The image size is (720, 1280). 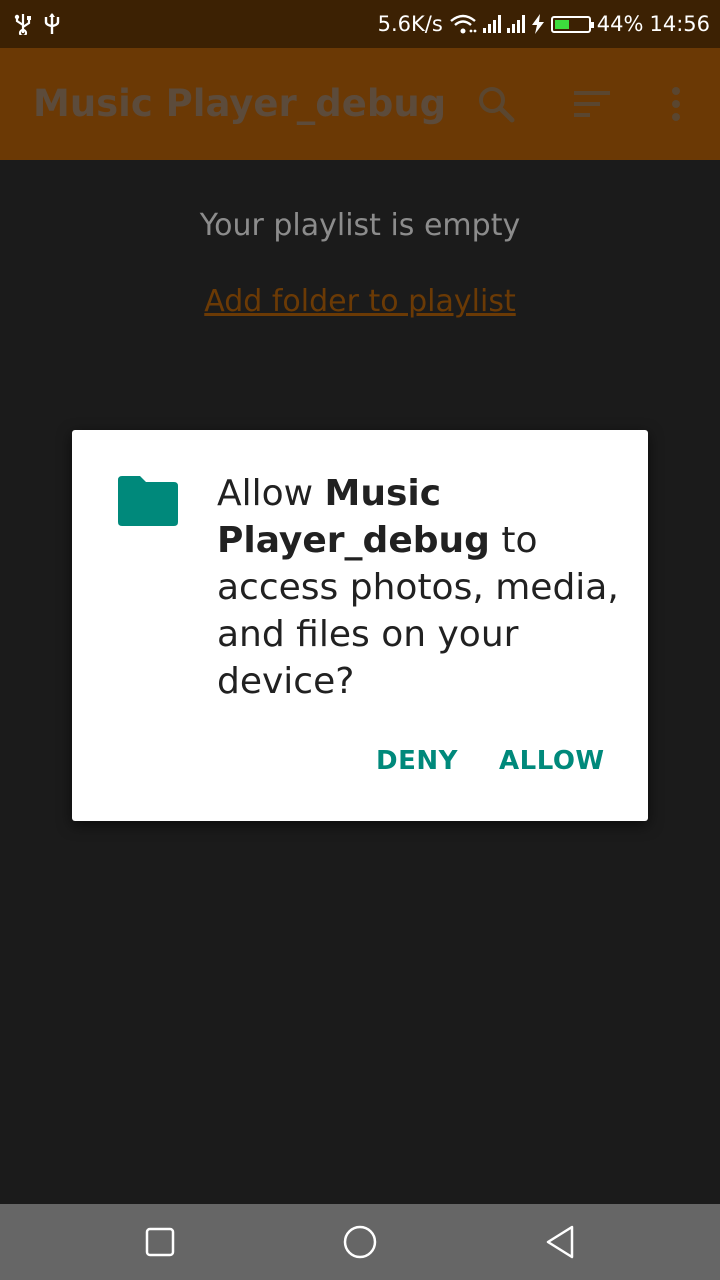 I want to click on status-right: 5.6K/s 44% 14:56, so click(x=544, y=24).